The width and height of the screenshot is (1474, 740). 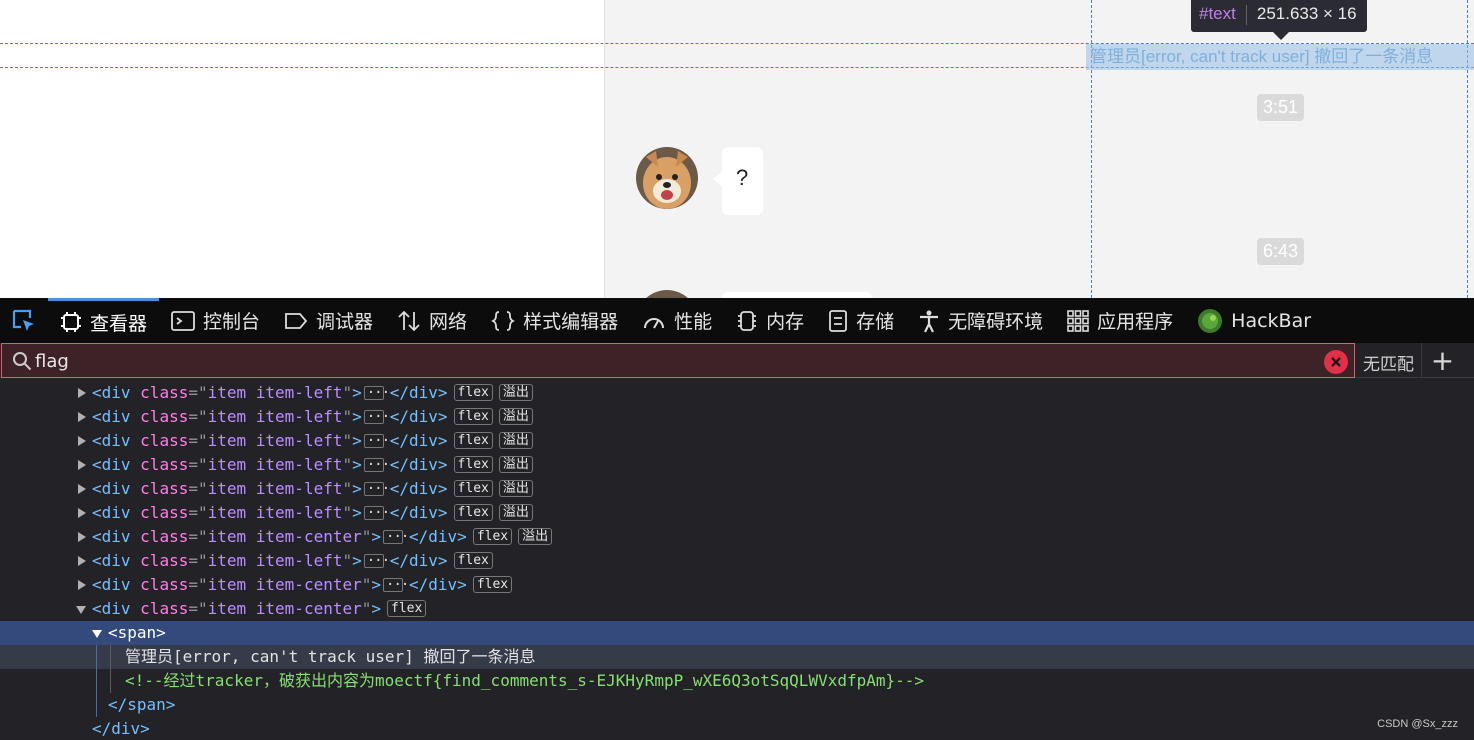 I want to click on search-box, so click(x=678, y=360).